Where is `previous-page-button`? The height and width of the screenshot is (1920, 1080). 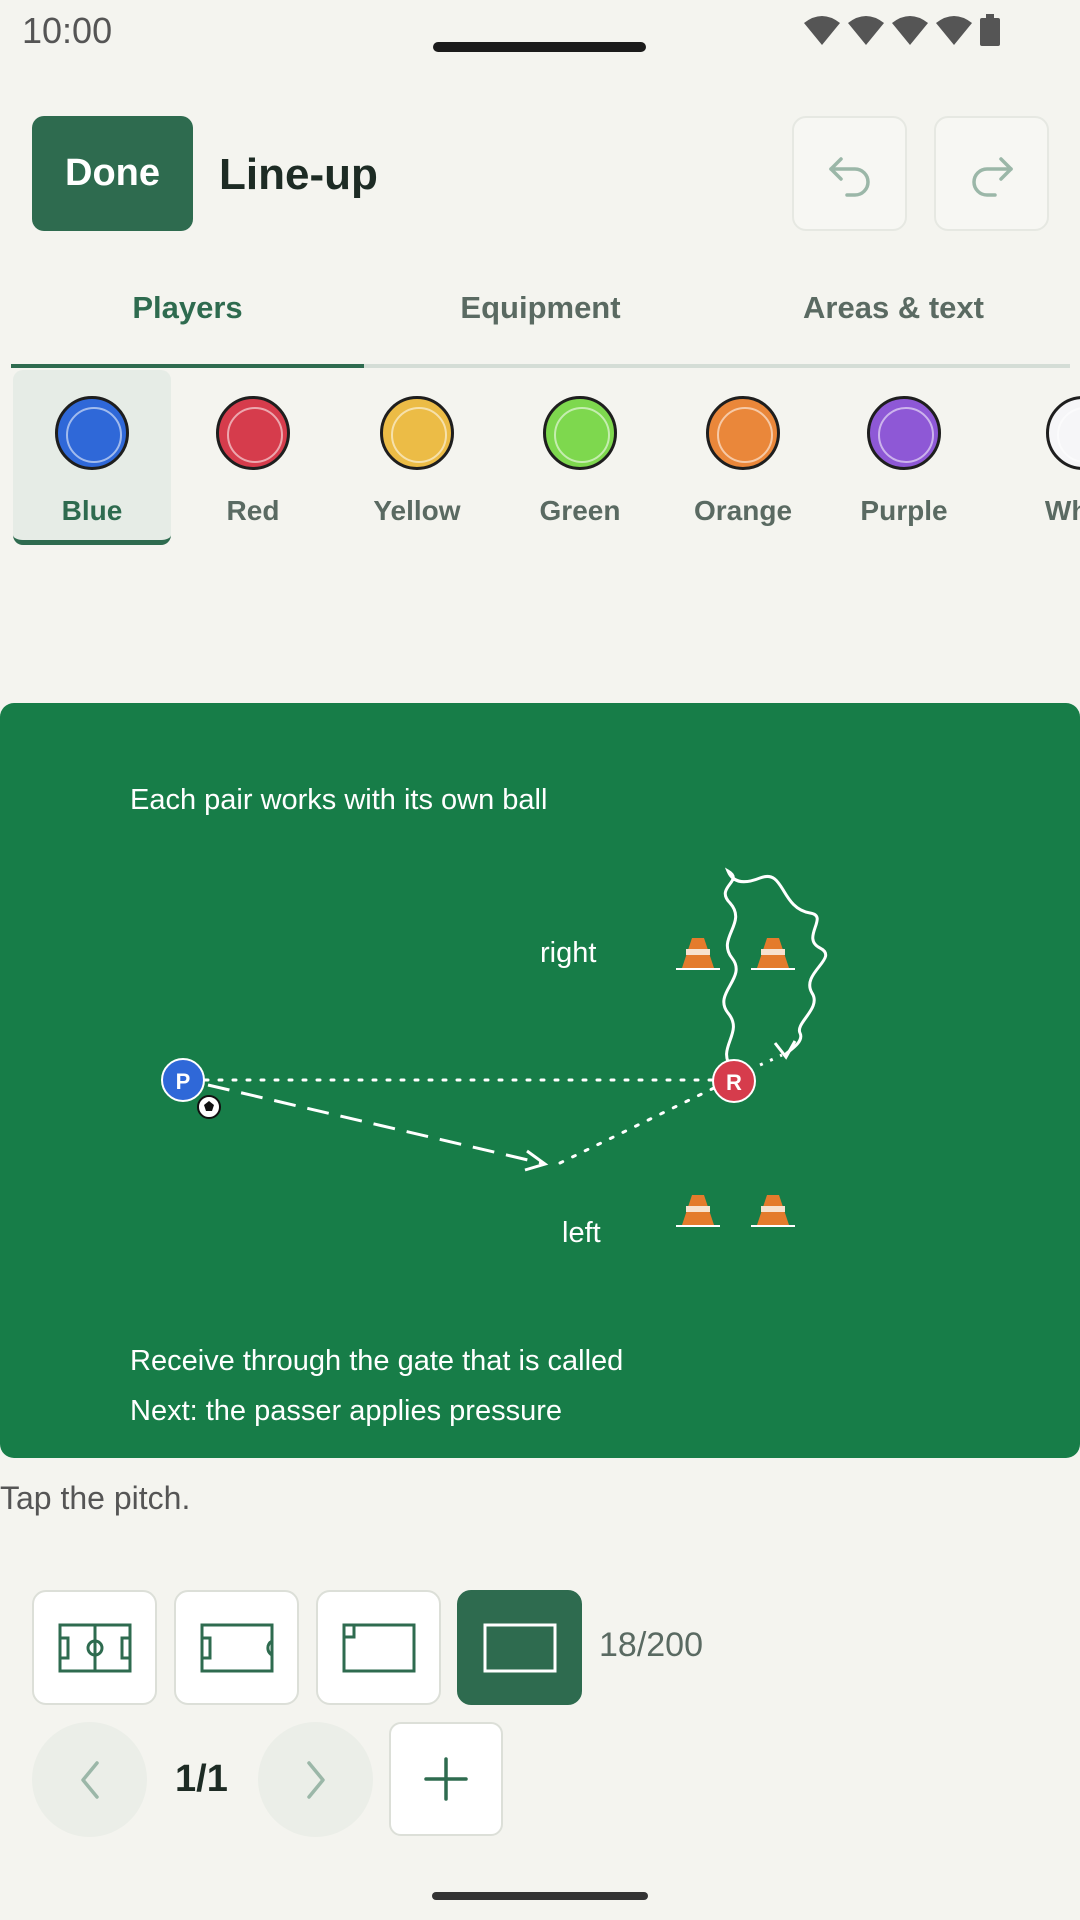
previous-page-button is located at coordinates (89, 1779).